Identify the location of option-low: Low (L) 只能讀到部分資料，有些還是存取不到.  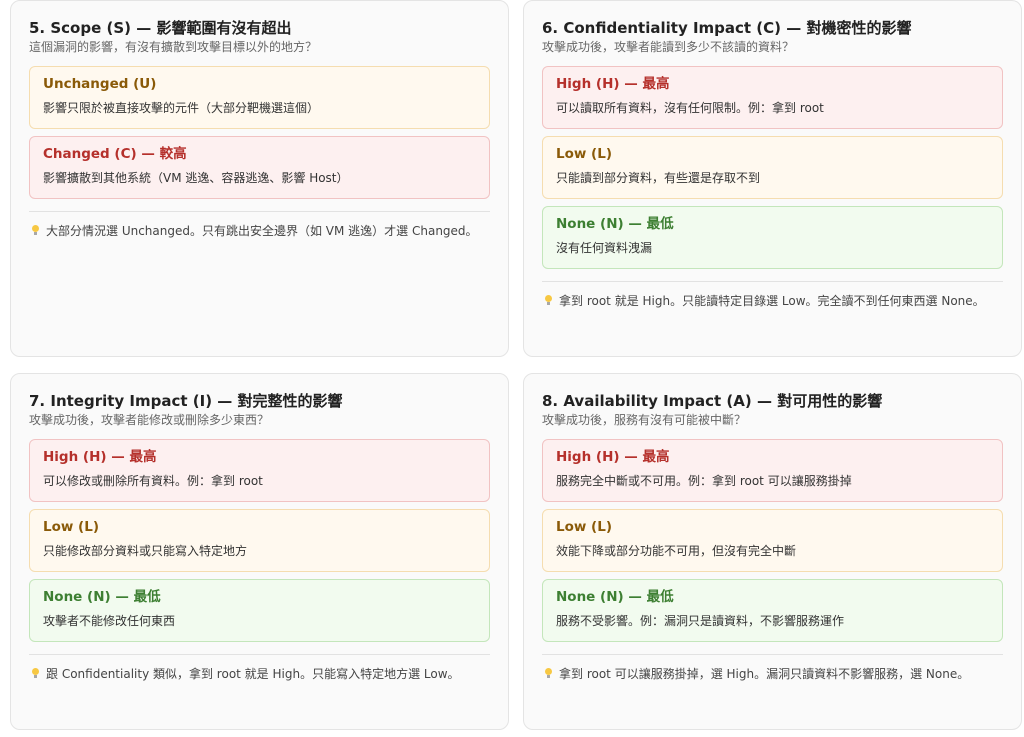
(772, 167).